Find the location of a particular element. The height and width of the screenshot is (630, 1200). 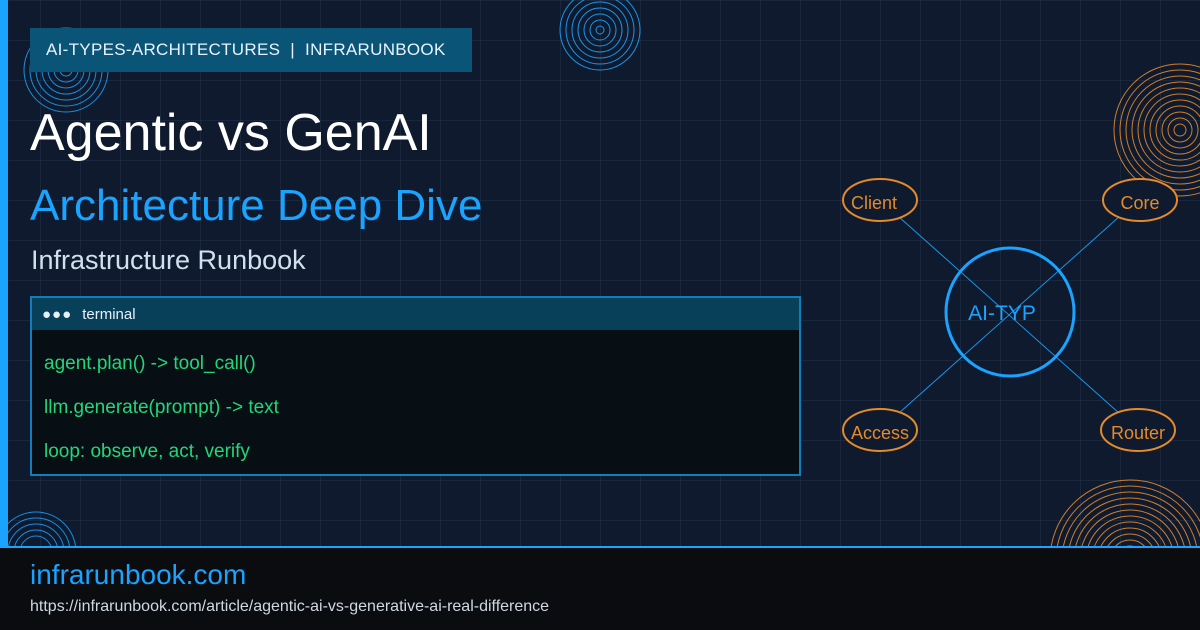

footer-domain-link: infrarunbook.com is located at coordinates (138, 575).